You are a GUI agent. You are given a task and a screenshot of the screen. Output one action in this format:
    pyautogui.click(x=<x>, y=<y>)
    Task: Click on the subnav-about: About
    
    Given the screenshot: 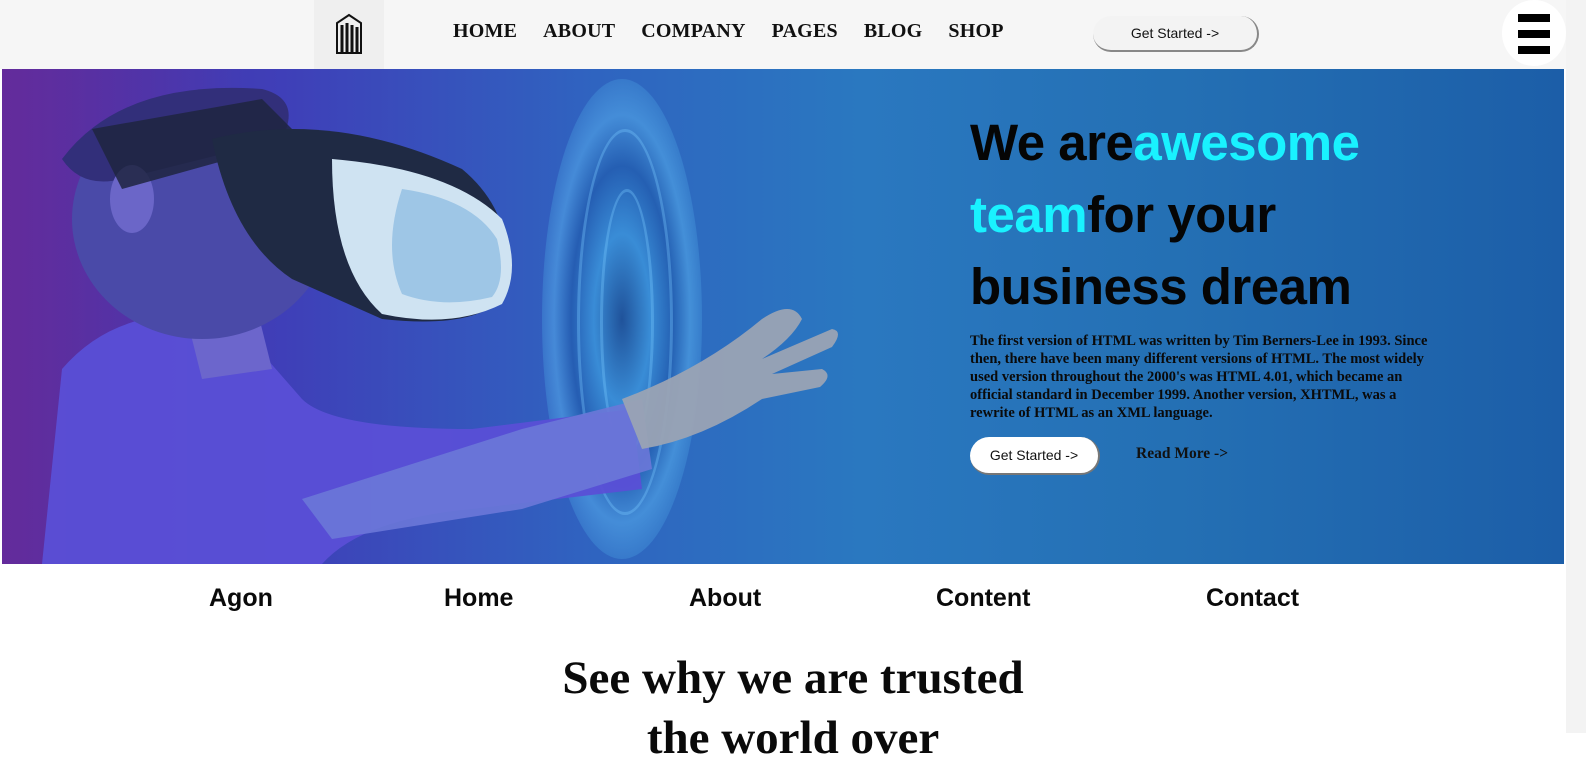 What is the action you would take?
    pyautogui.click(x=725, y=598)
    